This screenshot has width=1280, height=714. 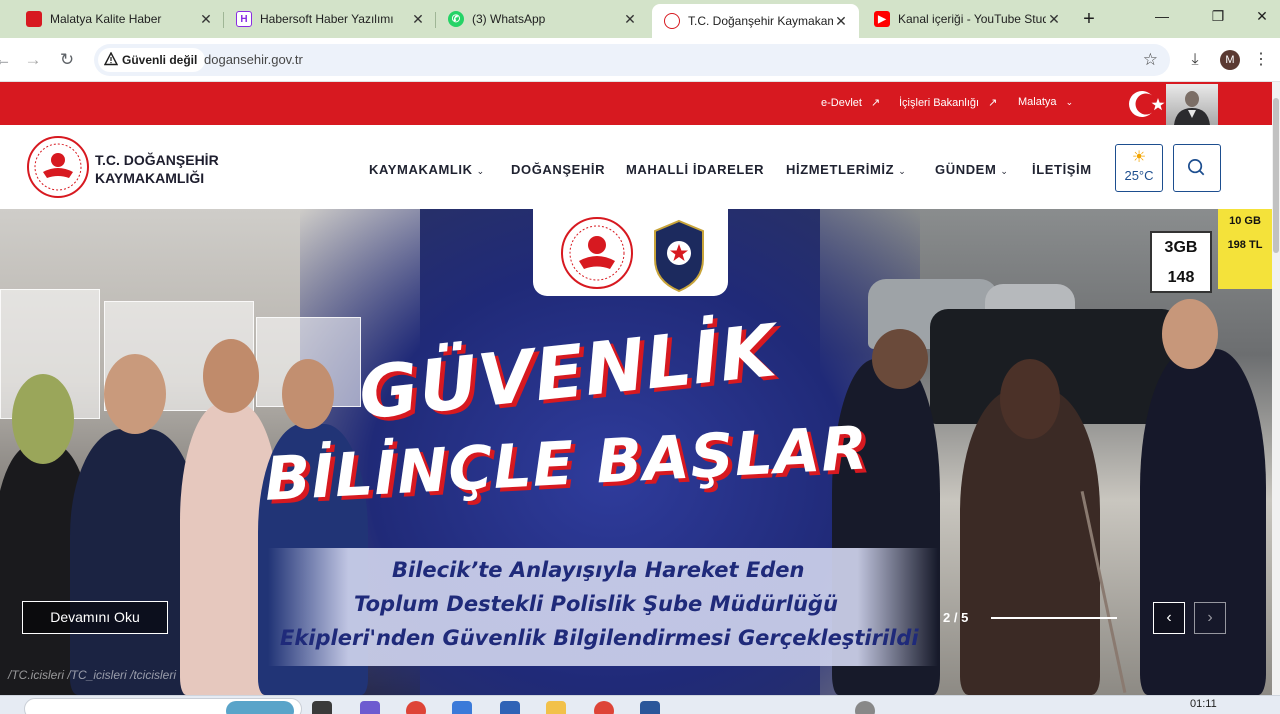 What do you see at coordinates (421, 169) in the screenshot?
I see `nav-label: KAYMAKAMLIK` at bounding box center [421, 169].